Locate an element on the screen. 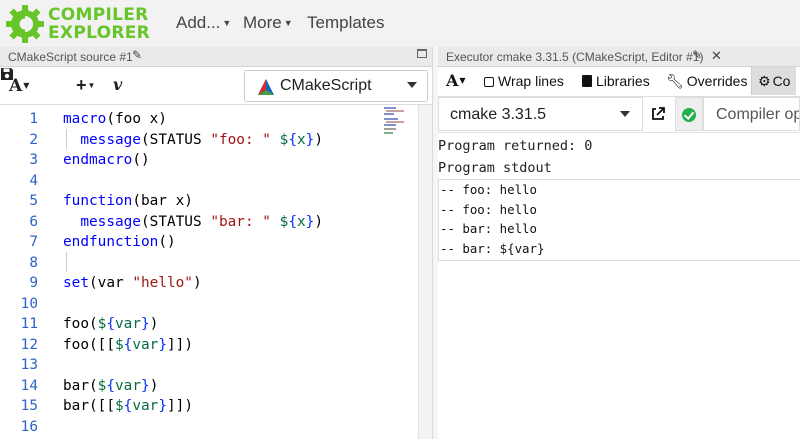 Image resolution: width=800 pixels, height=439 pixels. code-line: 1 macro(foo x) is located at coordinates (216, 119).